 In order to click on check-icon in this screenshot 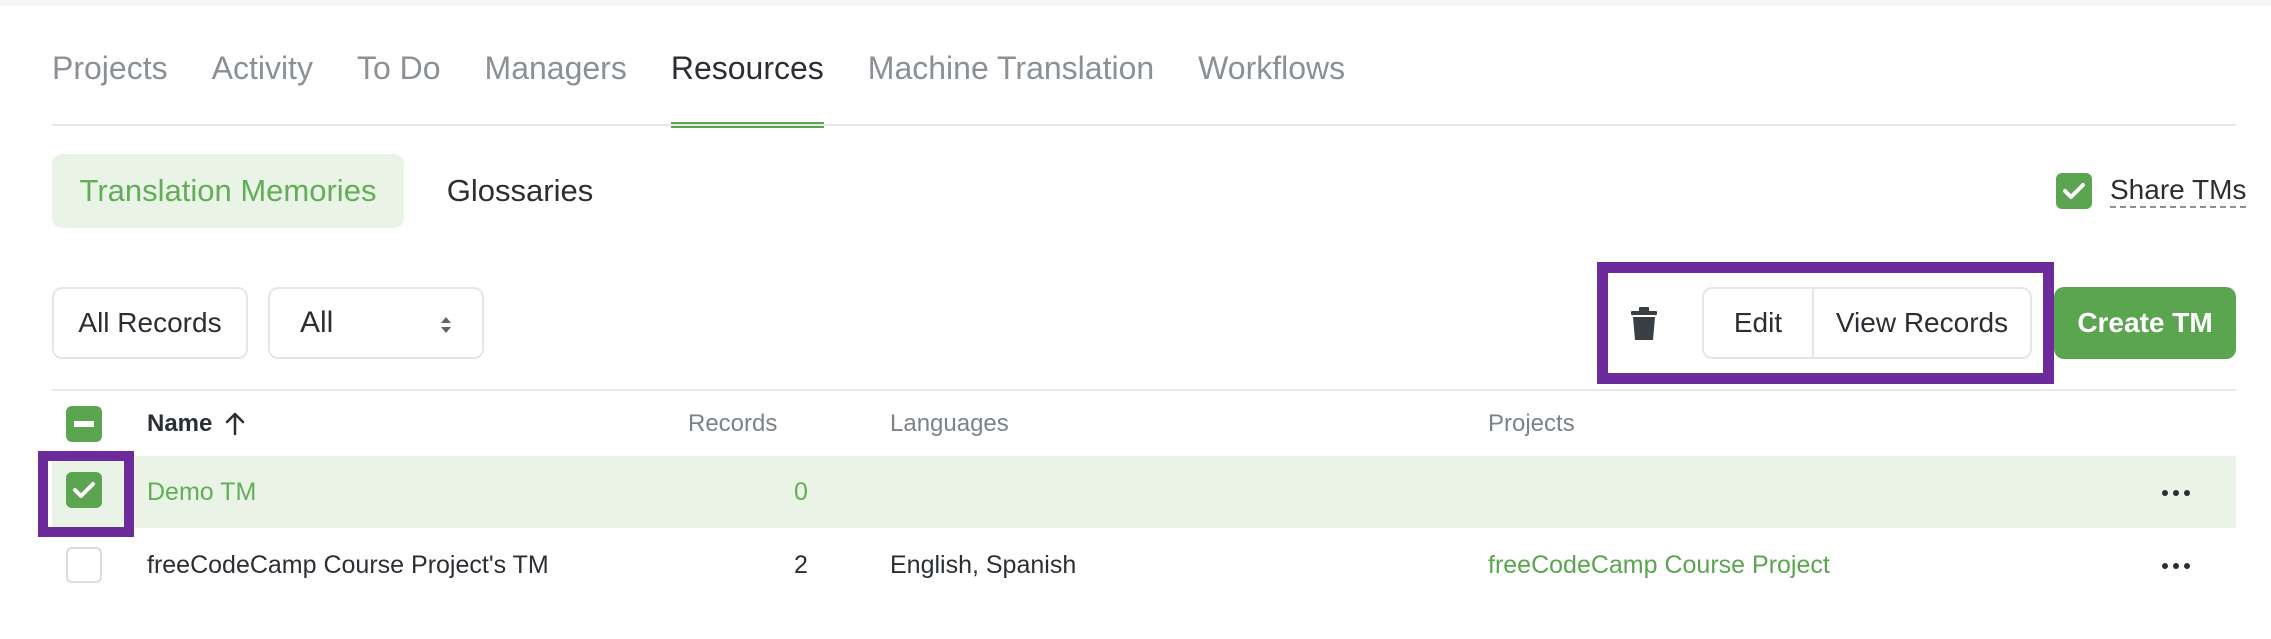, I will do `click(2074, 191)`.